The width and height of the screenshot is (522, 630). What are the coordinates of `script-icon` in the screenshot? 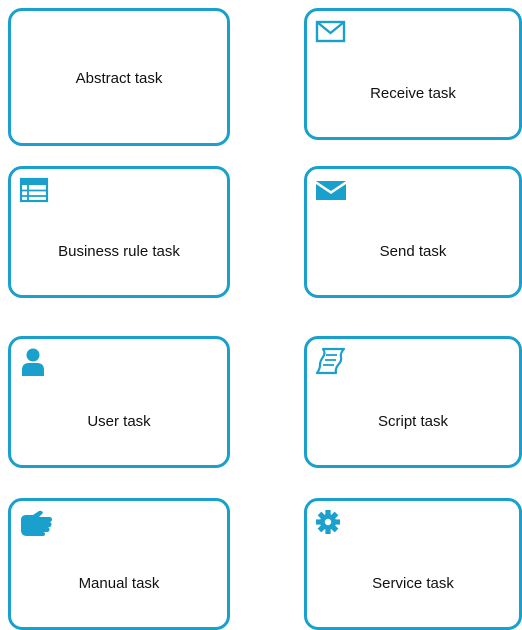 It's located at (331, 361).